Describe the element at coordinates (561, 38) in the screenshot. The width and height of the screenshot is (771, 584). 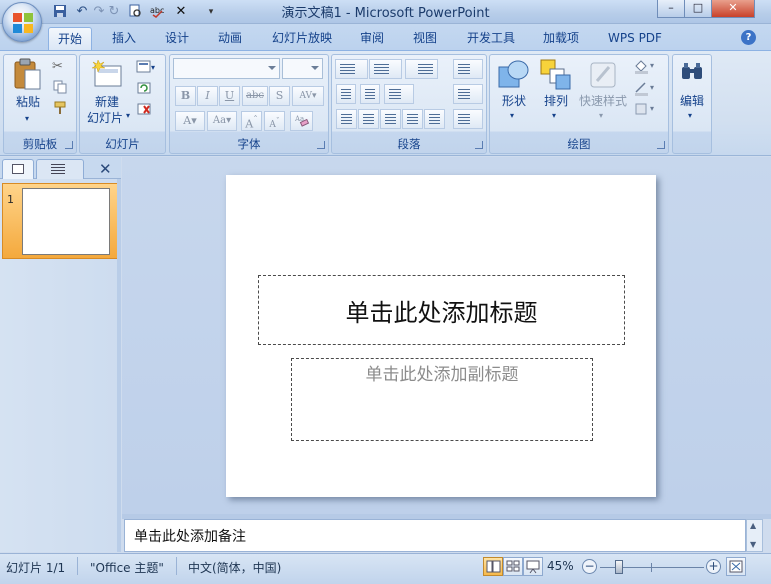
I see `tab-addins: 加载项` at that location.